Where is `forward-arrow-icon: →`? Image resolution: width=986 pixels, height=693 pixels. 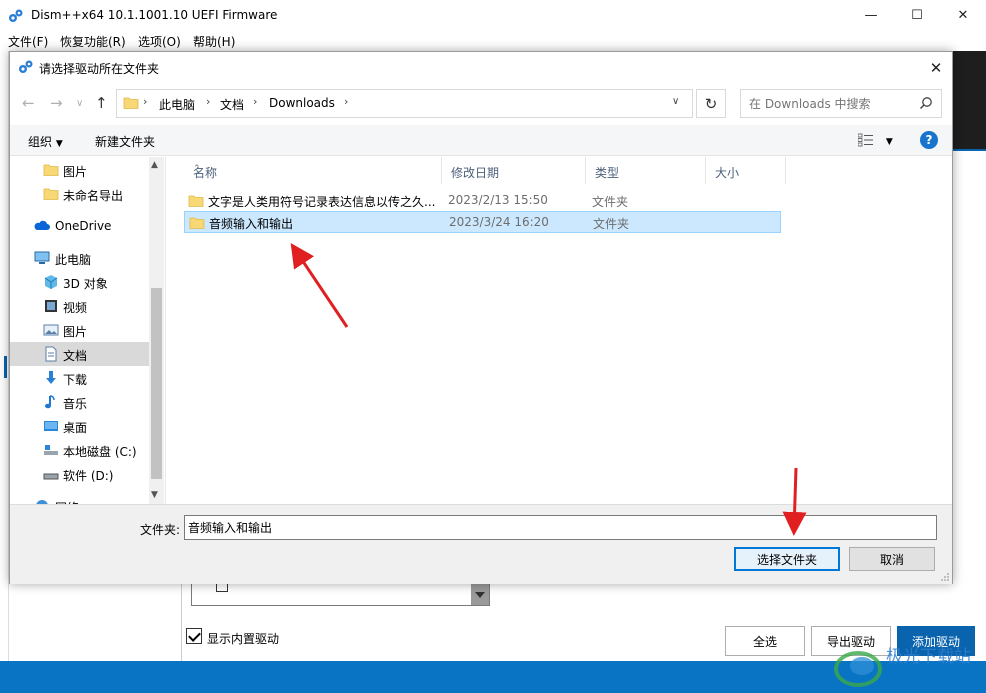 forward-arrow-icon: → is located at coordinates (56, 103).